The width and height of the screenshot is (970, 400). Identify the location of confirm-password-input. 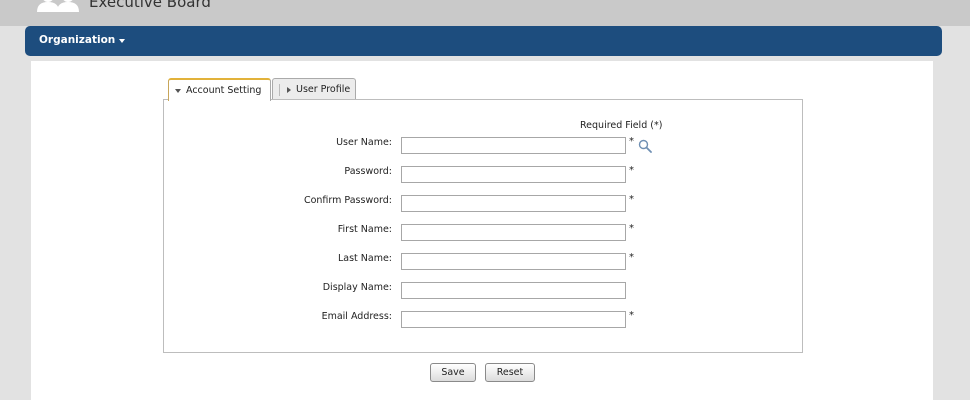
(513, 203).